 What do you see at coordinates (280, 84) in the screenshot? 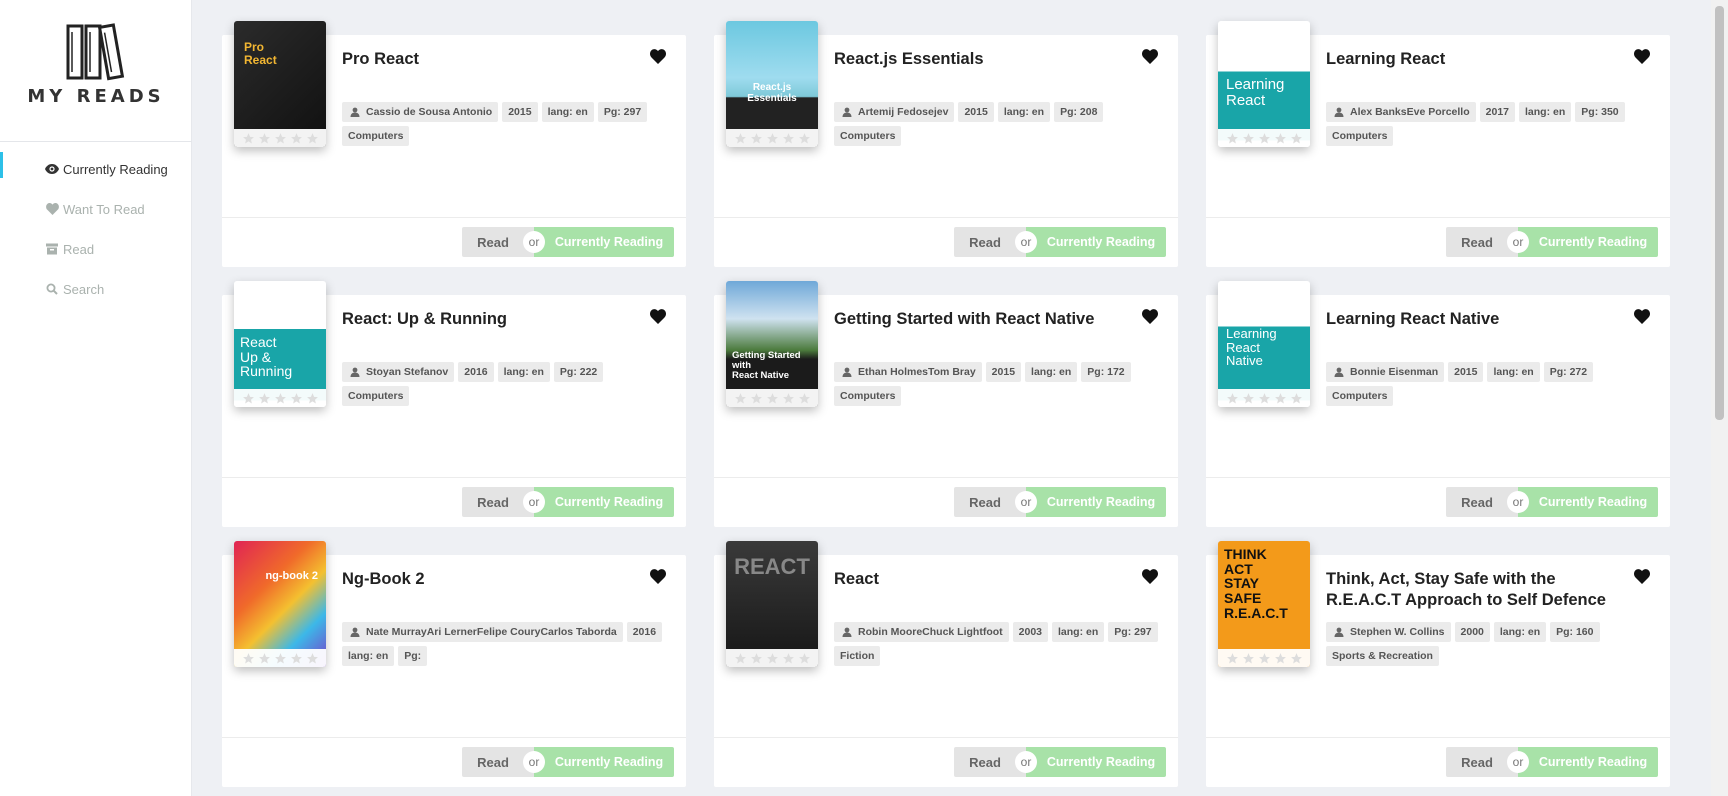
I see `book-cover: Pro React` at bounding box center [280, 84].